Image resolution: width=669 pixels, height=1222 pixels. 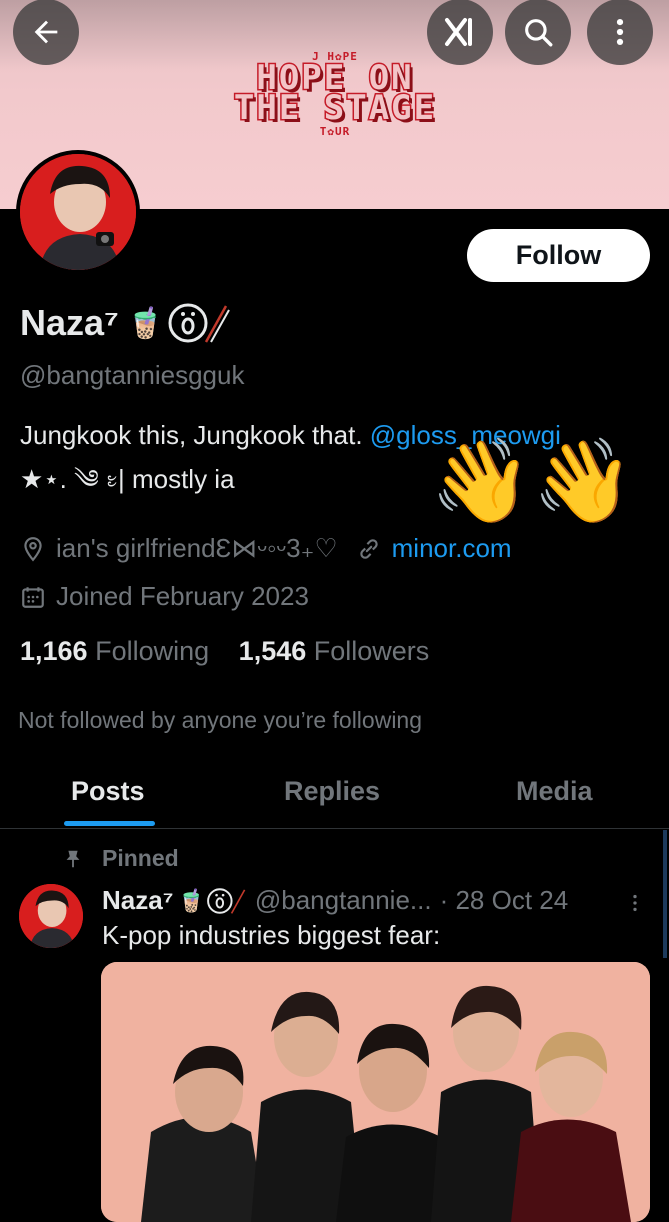 I want to click on tab-posts: Posts, so click(x=108, y=791).